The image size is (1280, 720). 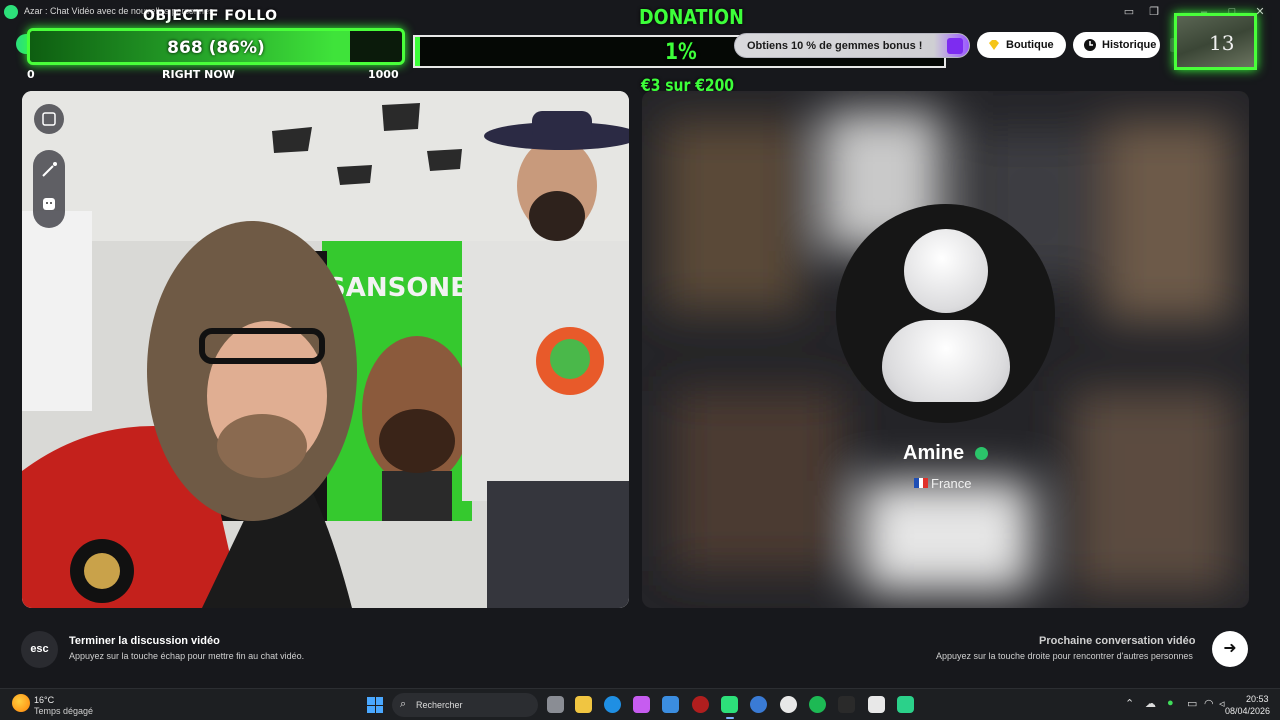 I want to click on effects-tray, so click(x=49, y=189).